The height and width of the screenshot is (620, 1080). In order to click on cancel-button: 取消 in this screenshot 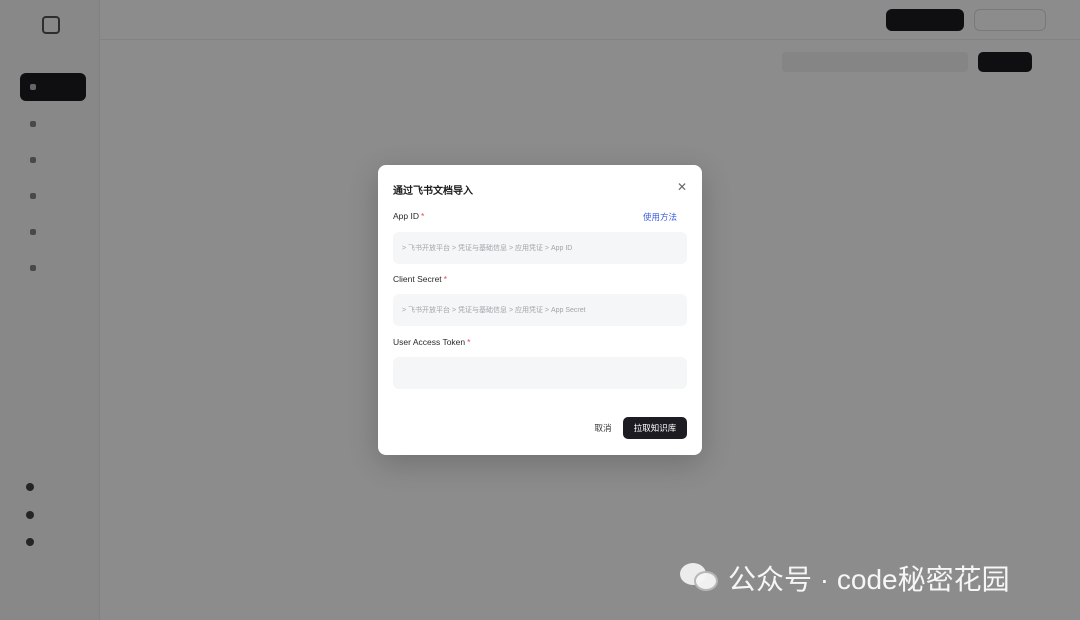, I will do `click(603, 428)`.